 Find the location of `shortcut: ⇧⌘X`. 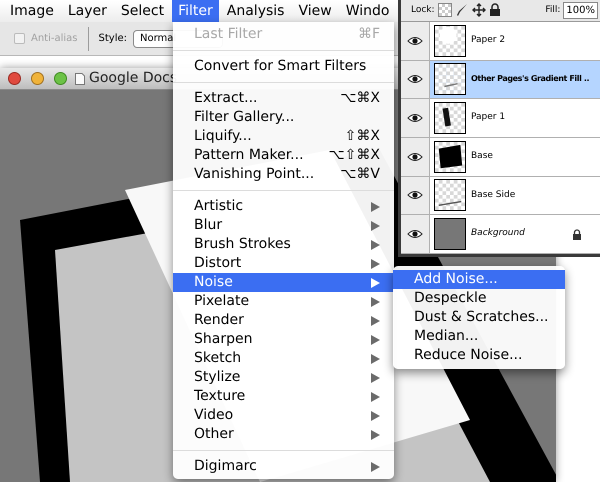

shortcut: ⇧⌘X is located at coordinates (362, 136).